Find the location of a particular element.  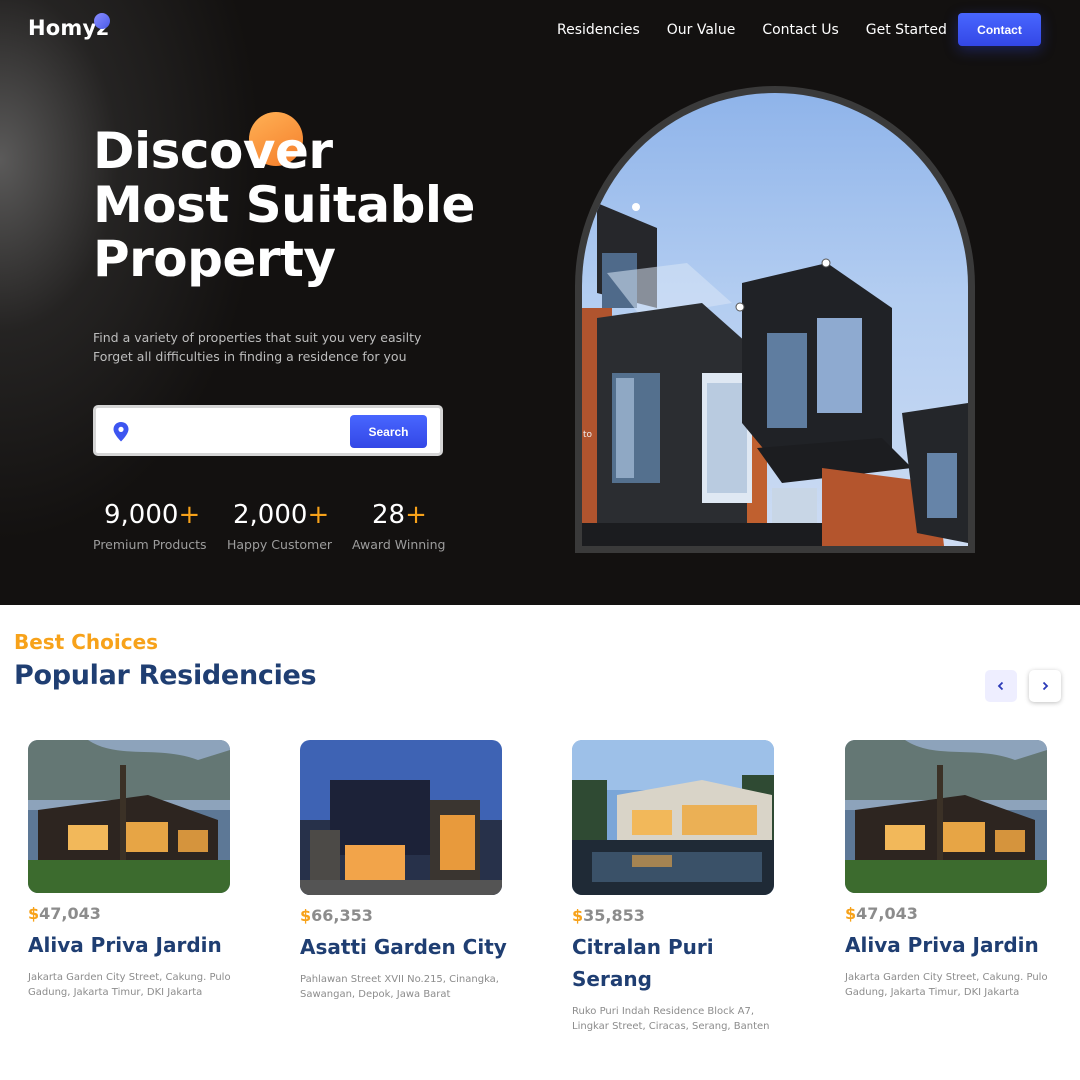

contact-button: Contact is located at coordinates (999, 29).